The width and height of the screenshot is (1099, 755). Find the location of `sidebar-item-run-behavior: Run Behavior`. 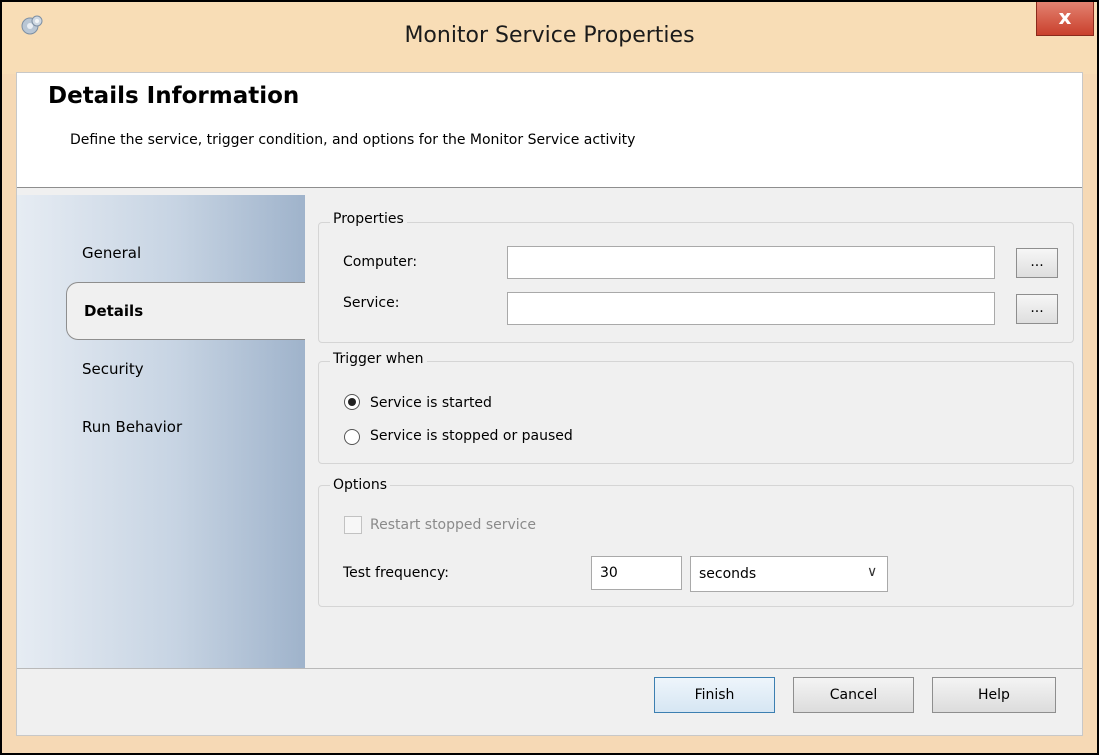

sidebar-item-run-behavior: Run Behavior is located at coordinates (132, 427).